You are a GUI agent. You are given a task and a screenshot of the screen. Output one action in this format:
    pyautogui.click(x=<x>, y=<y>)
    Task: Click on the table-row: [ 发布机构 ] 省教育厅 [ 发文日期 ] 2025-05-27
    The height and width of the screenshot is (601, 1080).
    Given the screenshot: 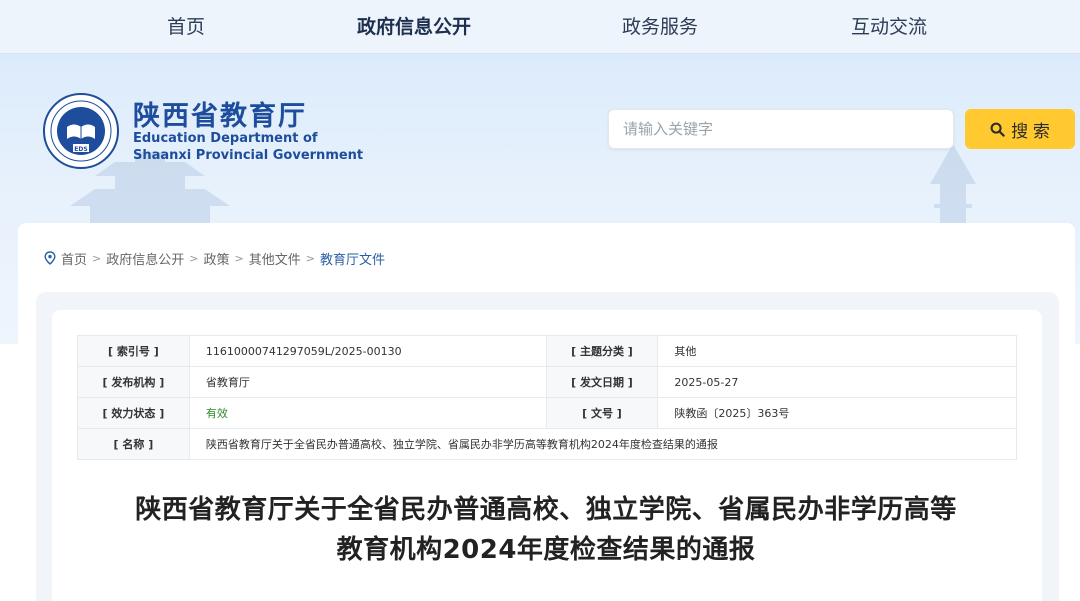 What is the action you would take?
    pyautogui.click(x=547, y=382)
    